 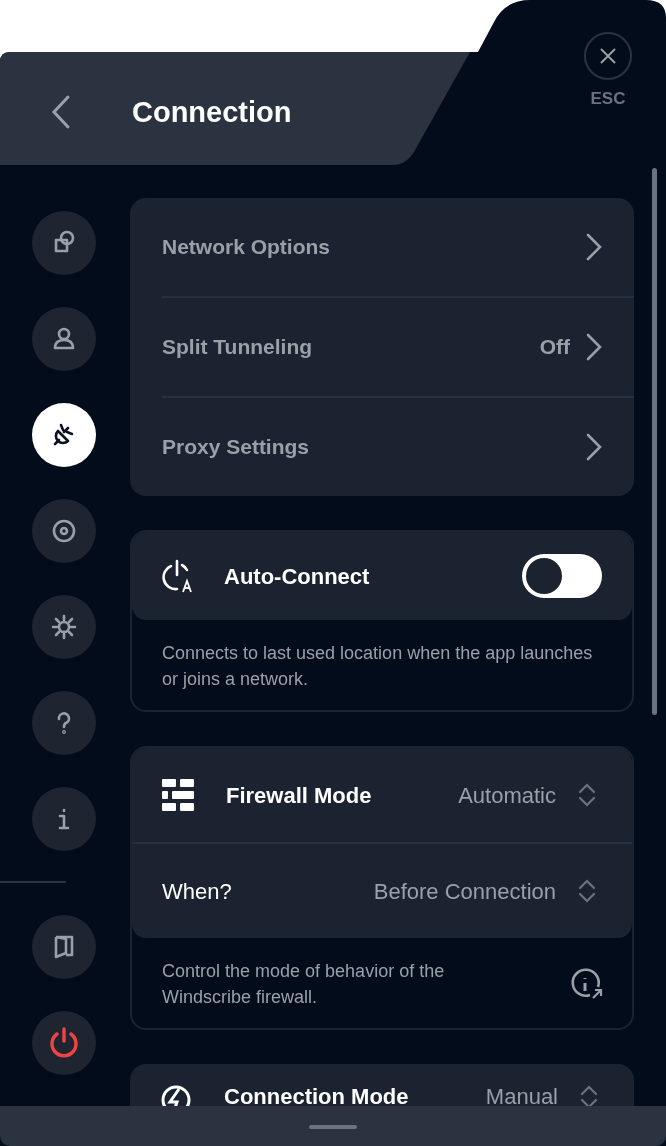 I want to click on when-select: Before Connection, so click(x=484, y=891).